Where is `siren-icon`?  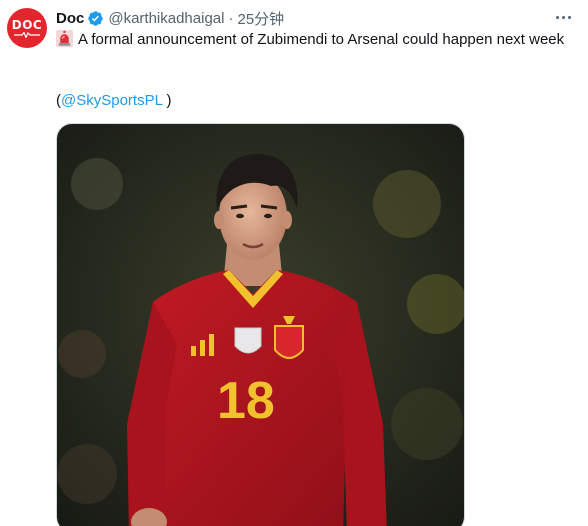
siren-icon is located at coordinates (64, 38).